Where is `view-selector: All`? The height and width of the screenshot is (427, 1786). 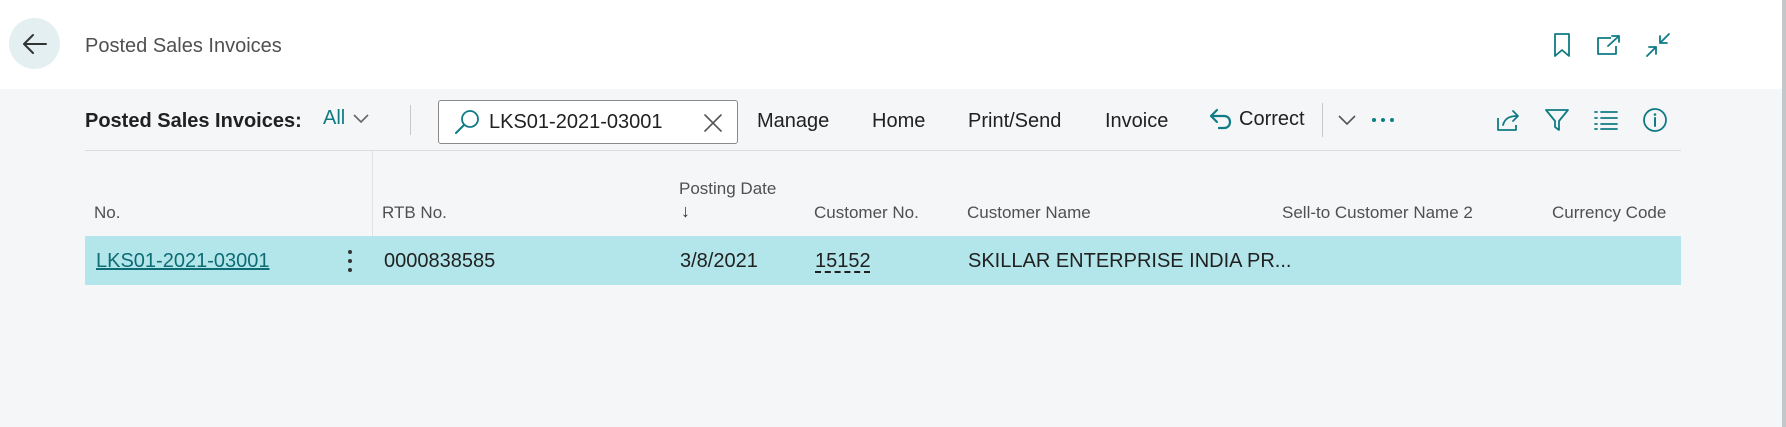 view-selector: All is located at coordinates (346, 118).